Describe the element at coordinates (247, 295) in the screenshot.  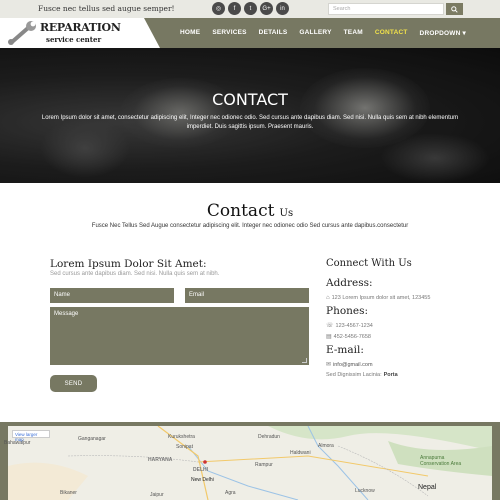
I see `email-field: Email` at that location.